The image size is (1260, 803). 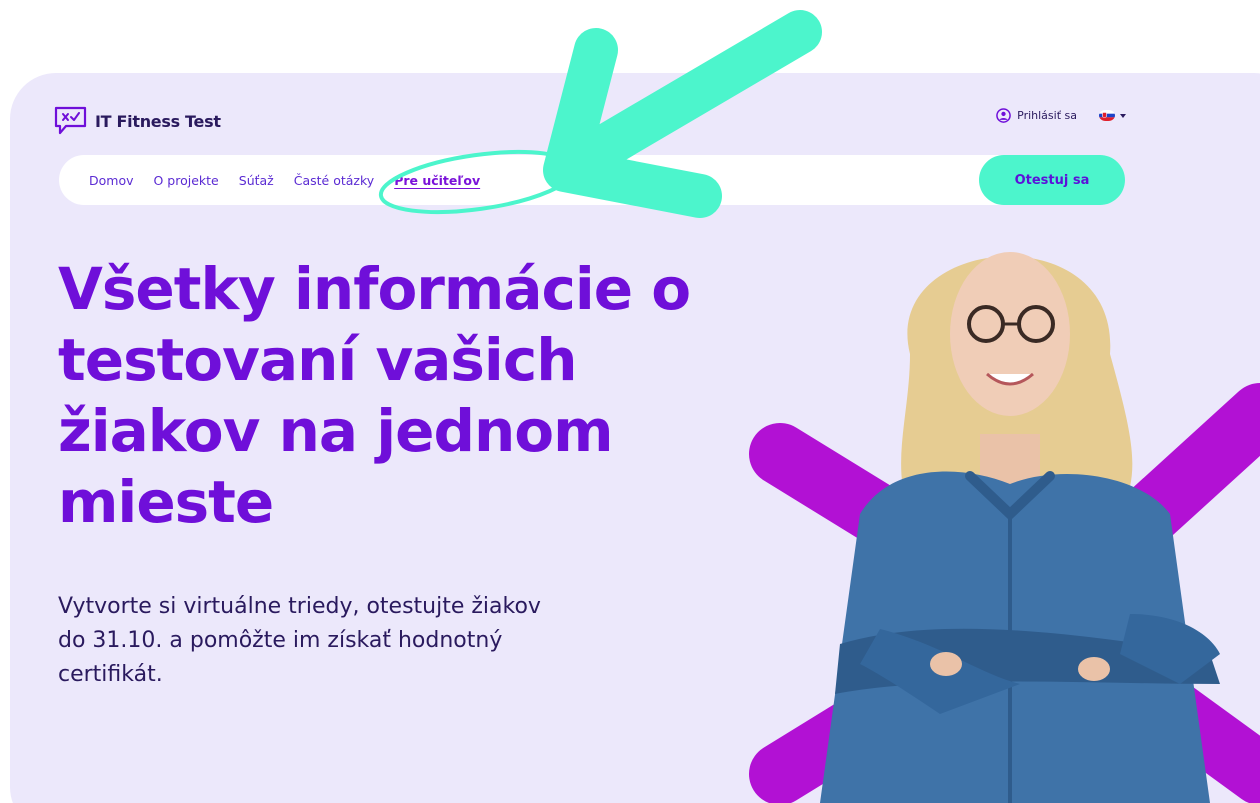 I want to click on hero-subtitle-line: do 31.10. a pomôžte im získať hodnotný, so click(x=280, y=640).